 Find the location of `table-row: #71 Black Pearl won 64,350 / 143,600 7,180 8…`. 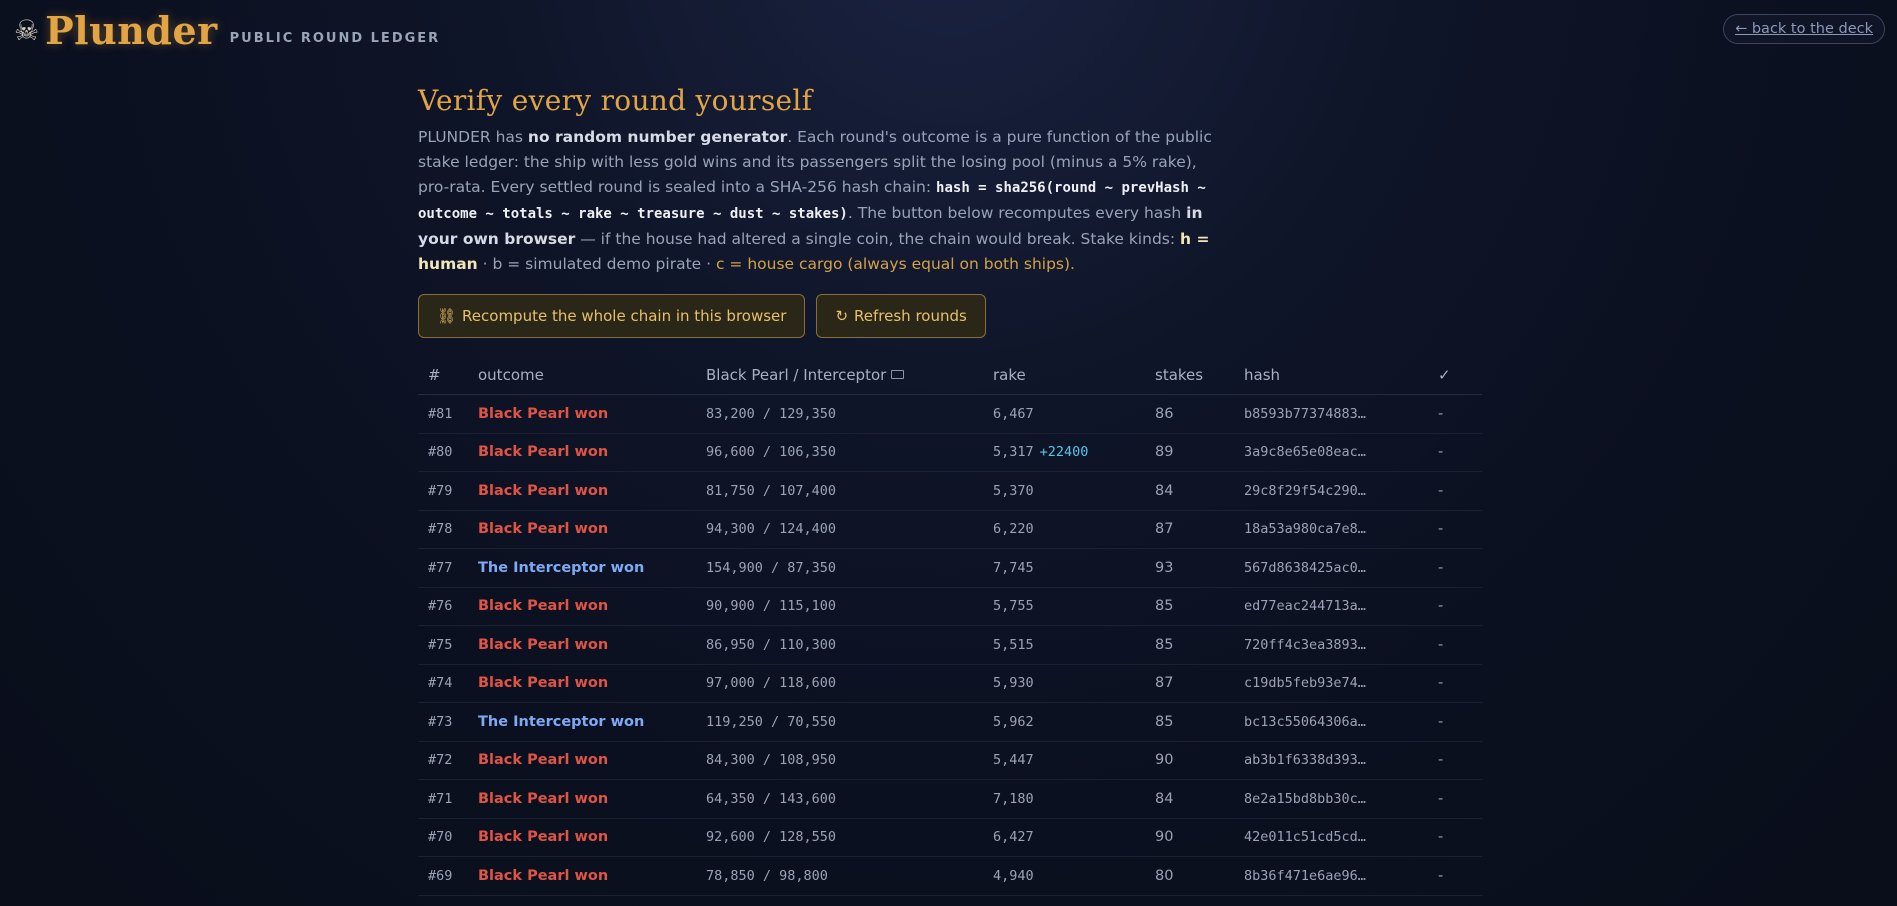

table-row: #71 Black Pearl won 64,350 / 143,600 7,180 8… is located at coordinates (950, 799).